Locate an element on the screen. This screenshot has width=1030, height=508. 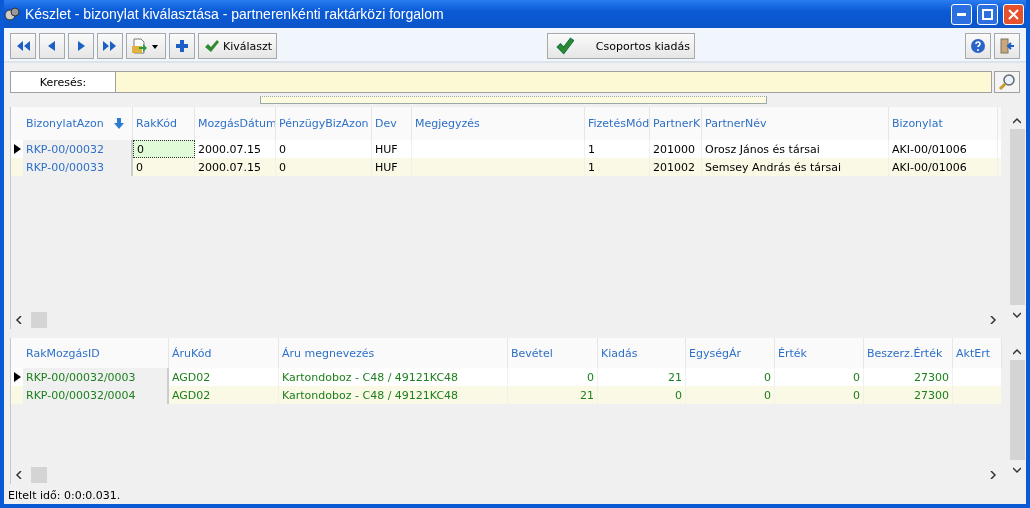
table-cell: 2000.07.15 is located at coordinates (235, 167).